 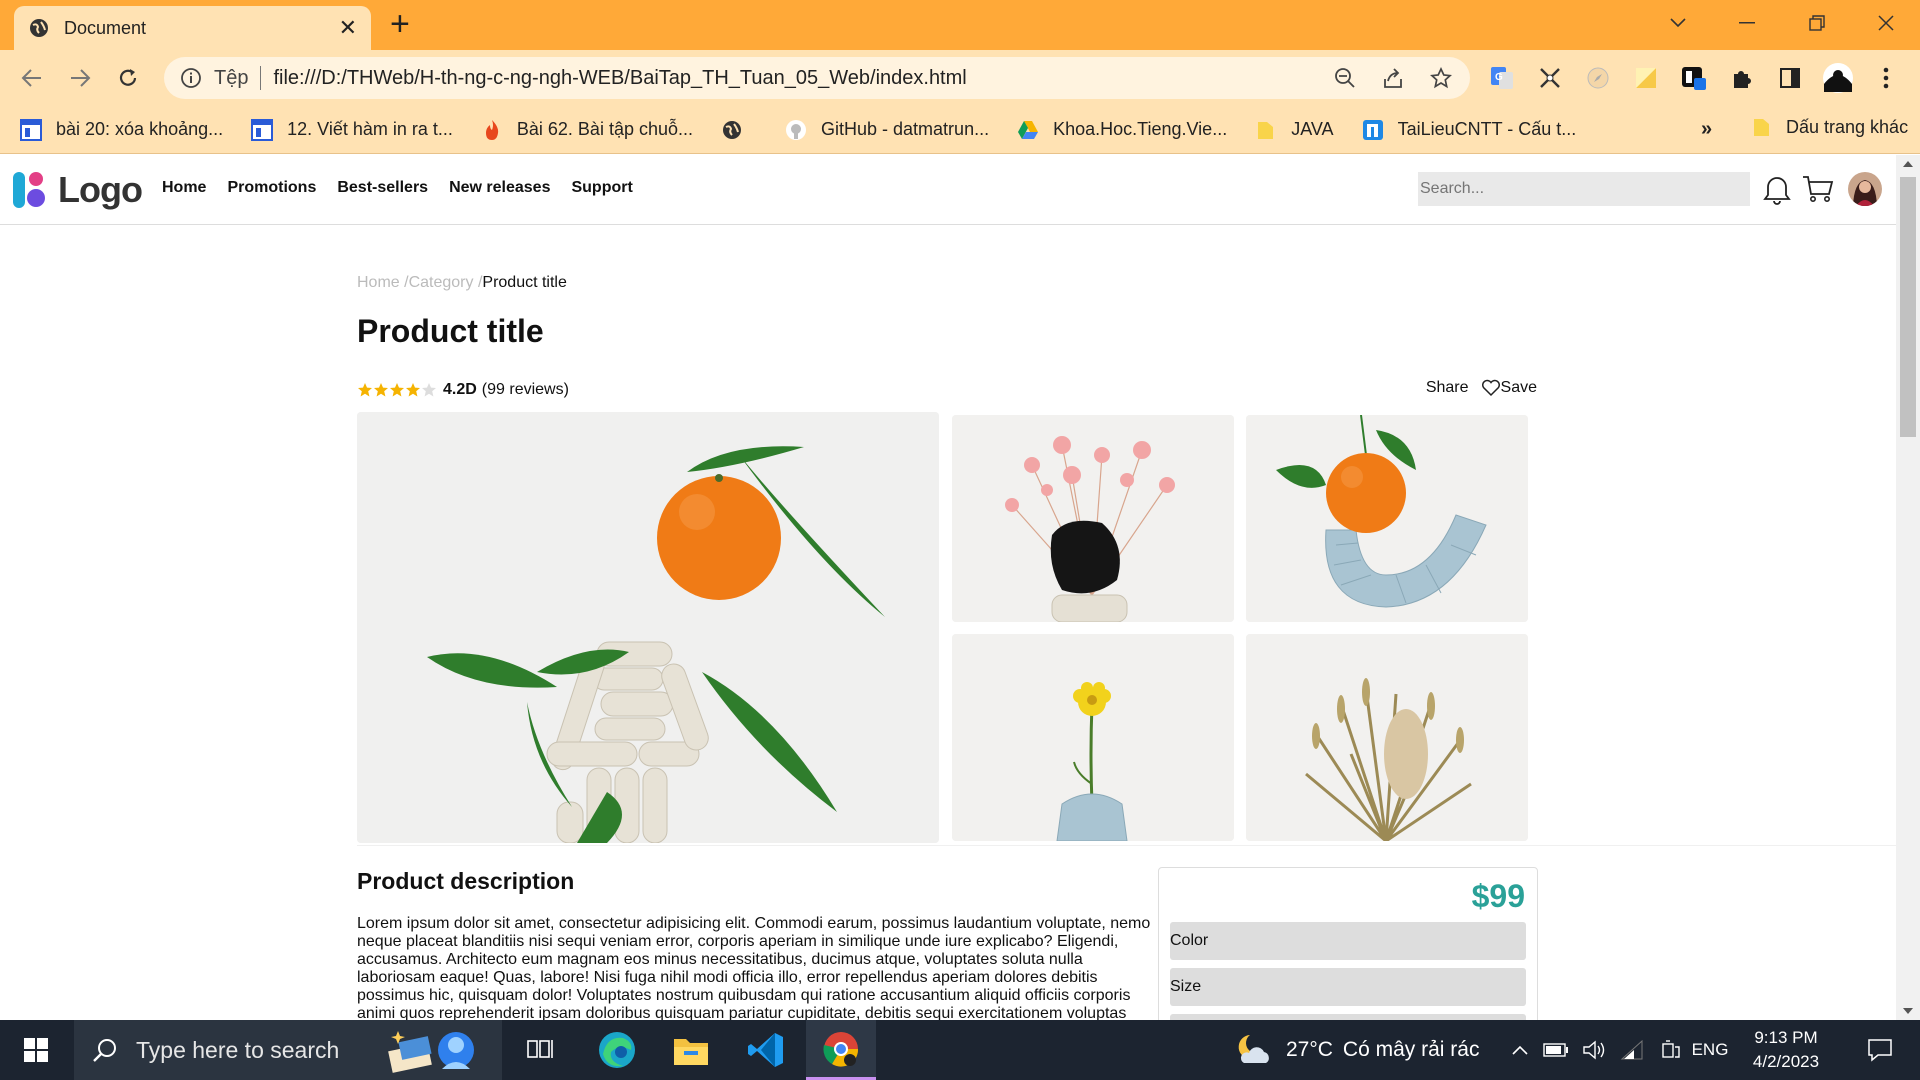 I want to click on rating-score: 4.2D, so click(x=460, y=389).